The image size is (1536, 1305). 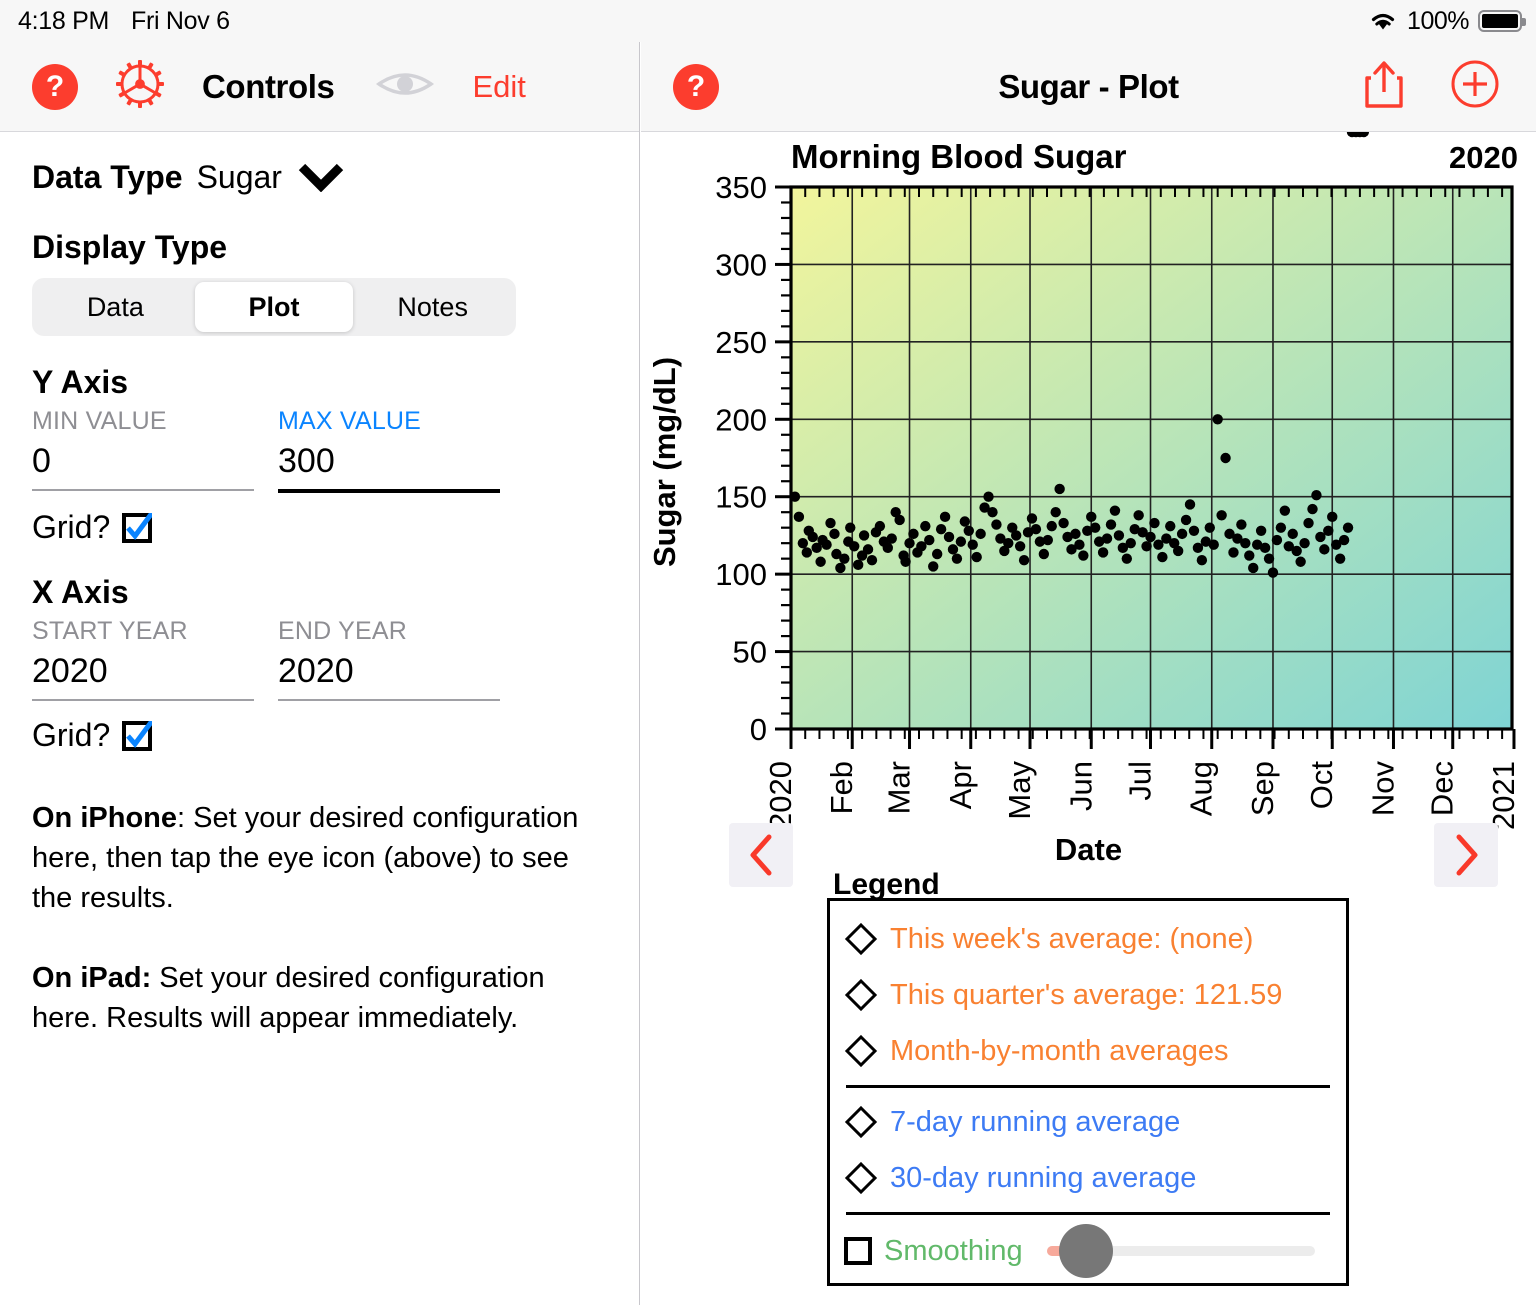 I want to click on page-title: Controls, so click(x=268, y=86).